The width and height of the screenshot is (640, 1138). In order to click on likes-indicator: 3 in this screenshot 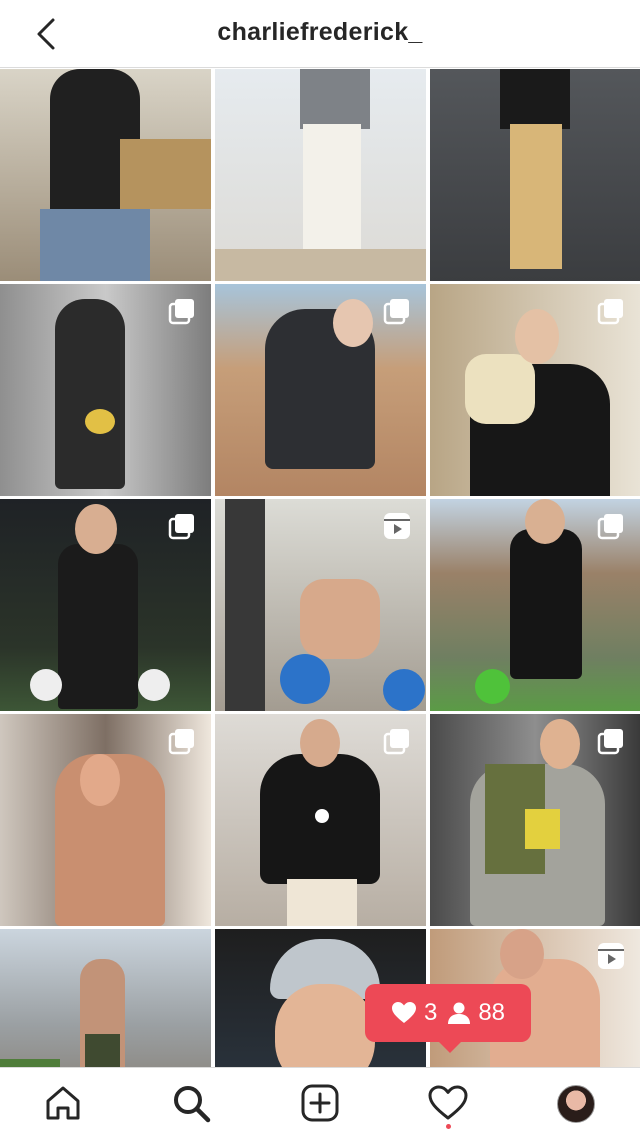, I will do `click(414, 1013)`.